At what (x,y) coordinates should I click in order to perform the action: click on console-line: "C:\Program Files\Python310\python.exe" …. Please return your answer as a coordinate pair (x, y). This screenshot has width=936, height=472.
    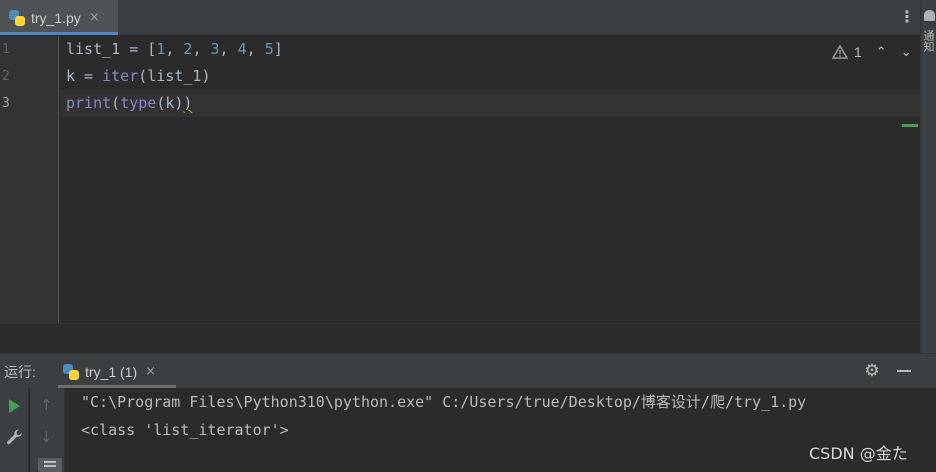
    Looking at the image, I should click on (444, 402).